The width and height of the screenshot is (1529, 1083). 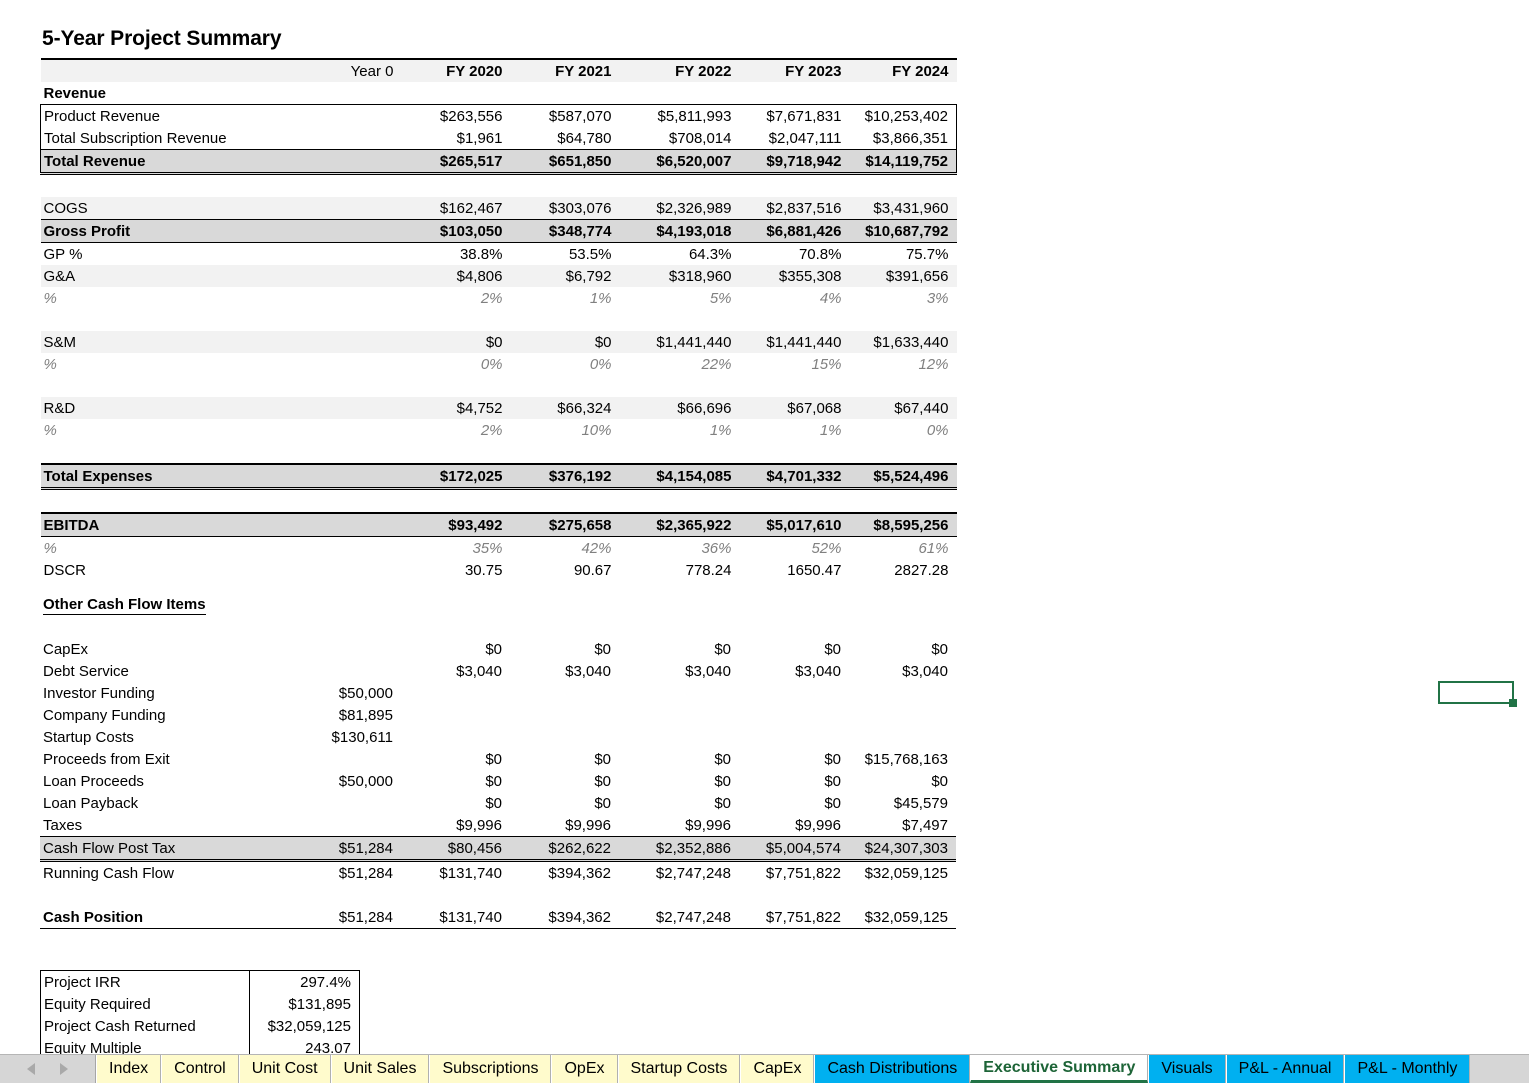 What do you see at coordinates (498, 570) in the screenshot?
I see `row-dscr: DSCR 30.75 90.67 778.24 1650.47 2827.28` at bounding box center [498, 570].